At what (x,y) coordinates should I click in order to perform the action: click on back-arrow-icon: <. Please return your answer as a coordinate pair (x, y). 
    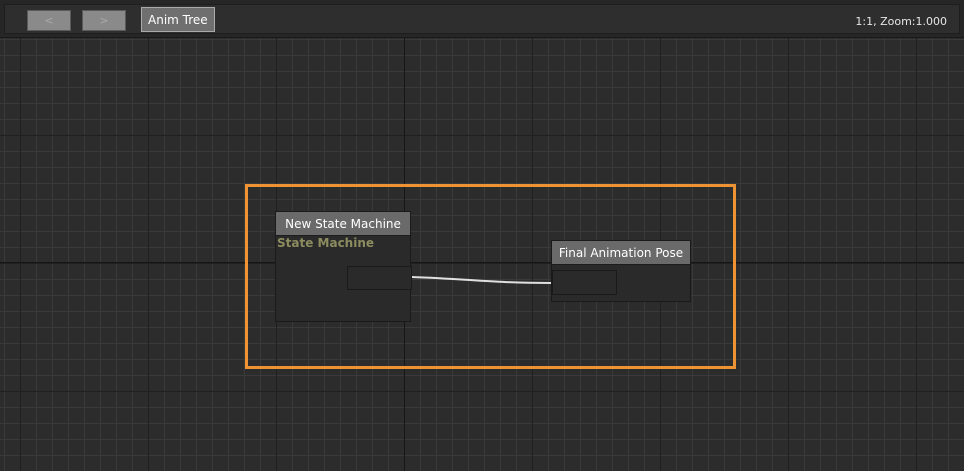
    Looking at the image, I should click on (49, 20).